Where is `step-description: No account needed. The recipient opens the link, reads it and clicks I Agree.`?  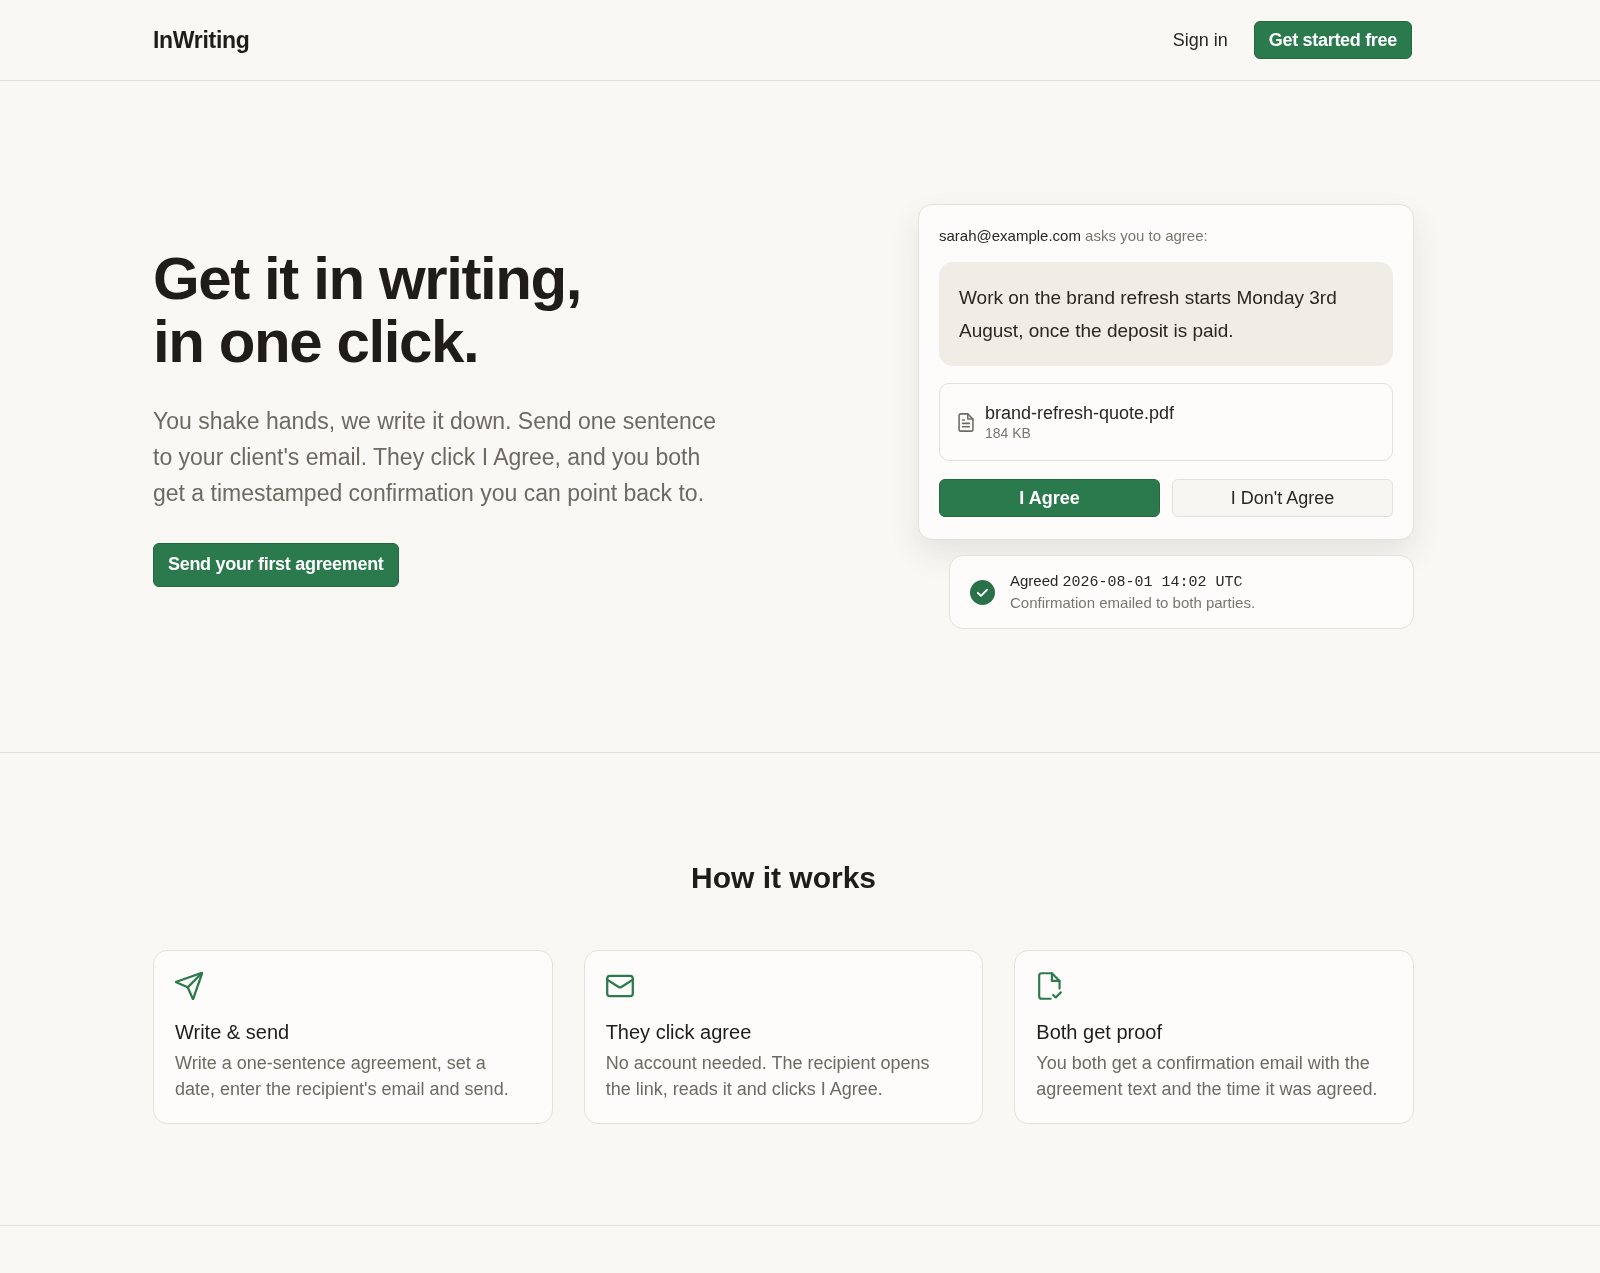
step-description: No account needed. The recipient opens the link, reads it and clicks I Agree. is located at coordinates (768, 1076).